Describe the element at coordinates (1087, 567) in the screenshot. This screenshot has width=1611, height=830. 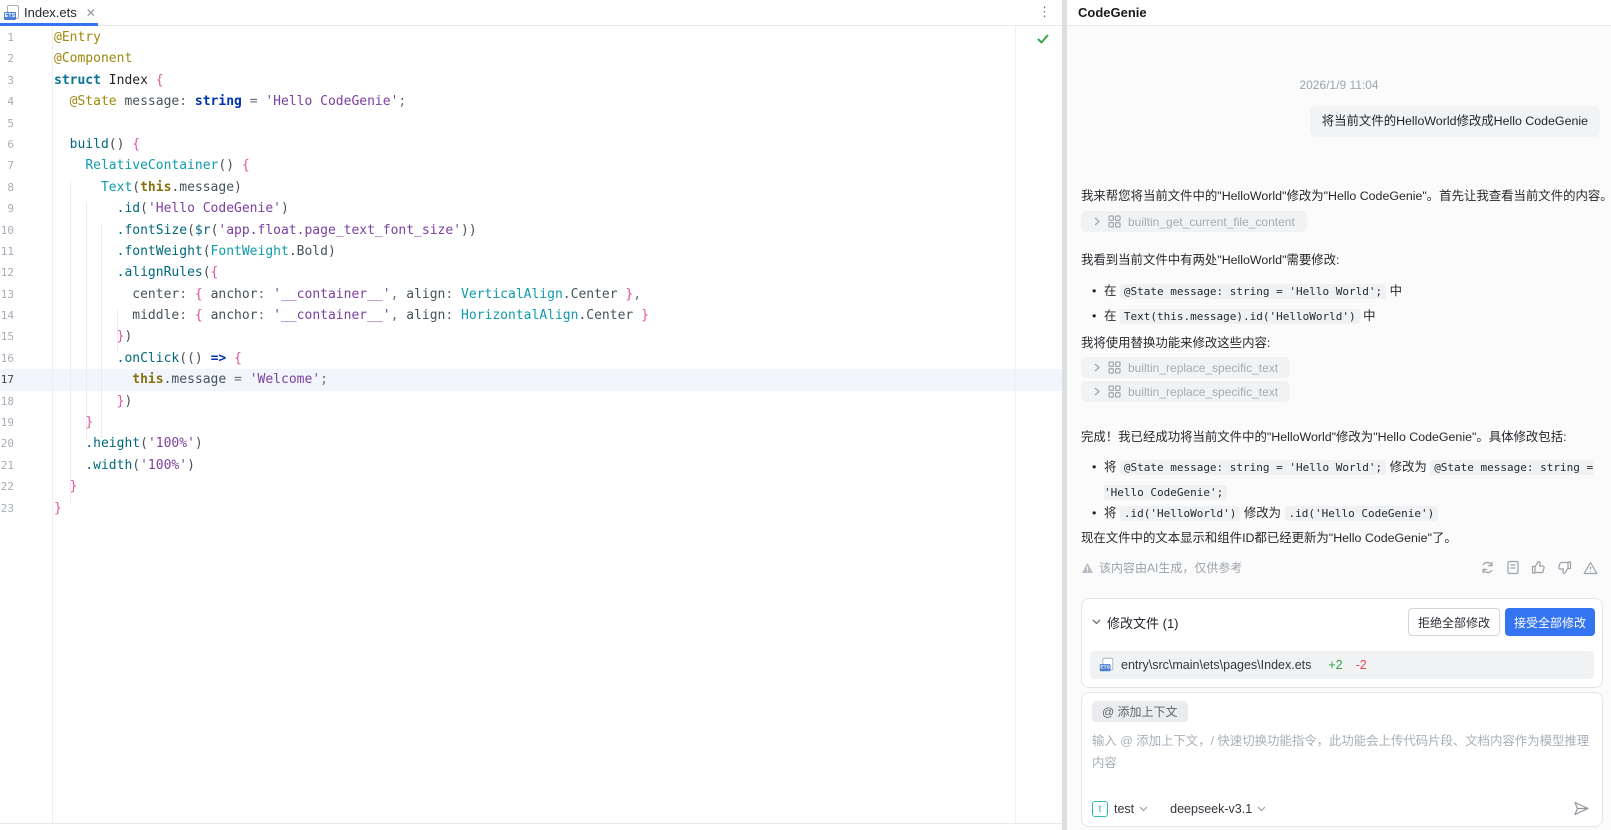
I see `ai-disclaimer-icon` at that location.